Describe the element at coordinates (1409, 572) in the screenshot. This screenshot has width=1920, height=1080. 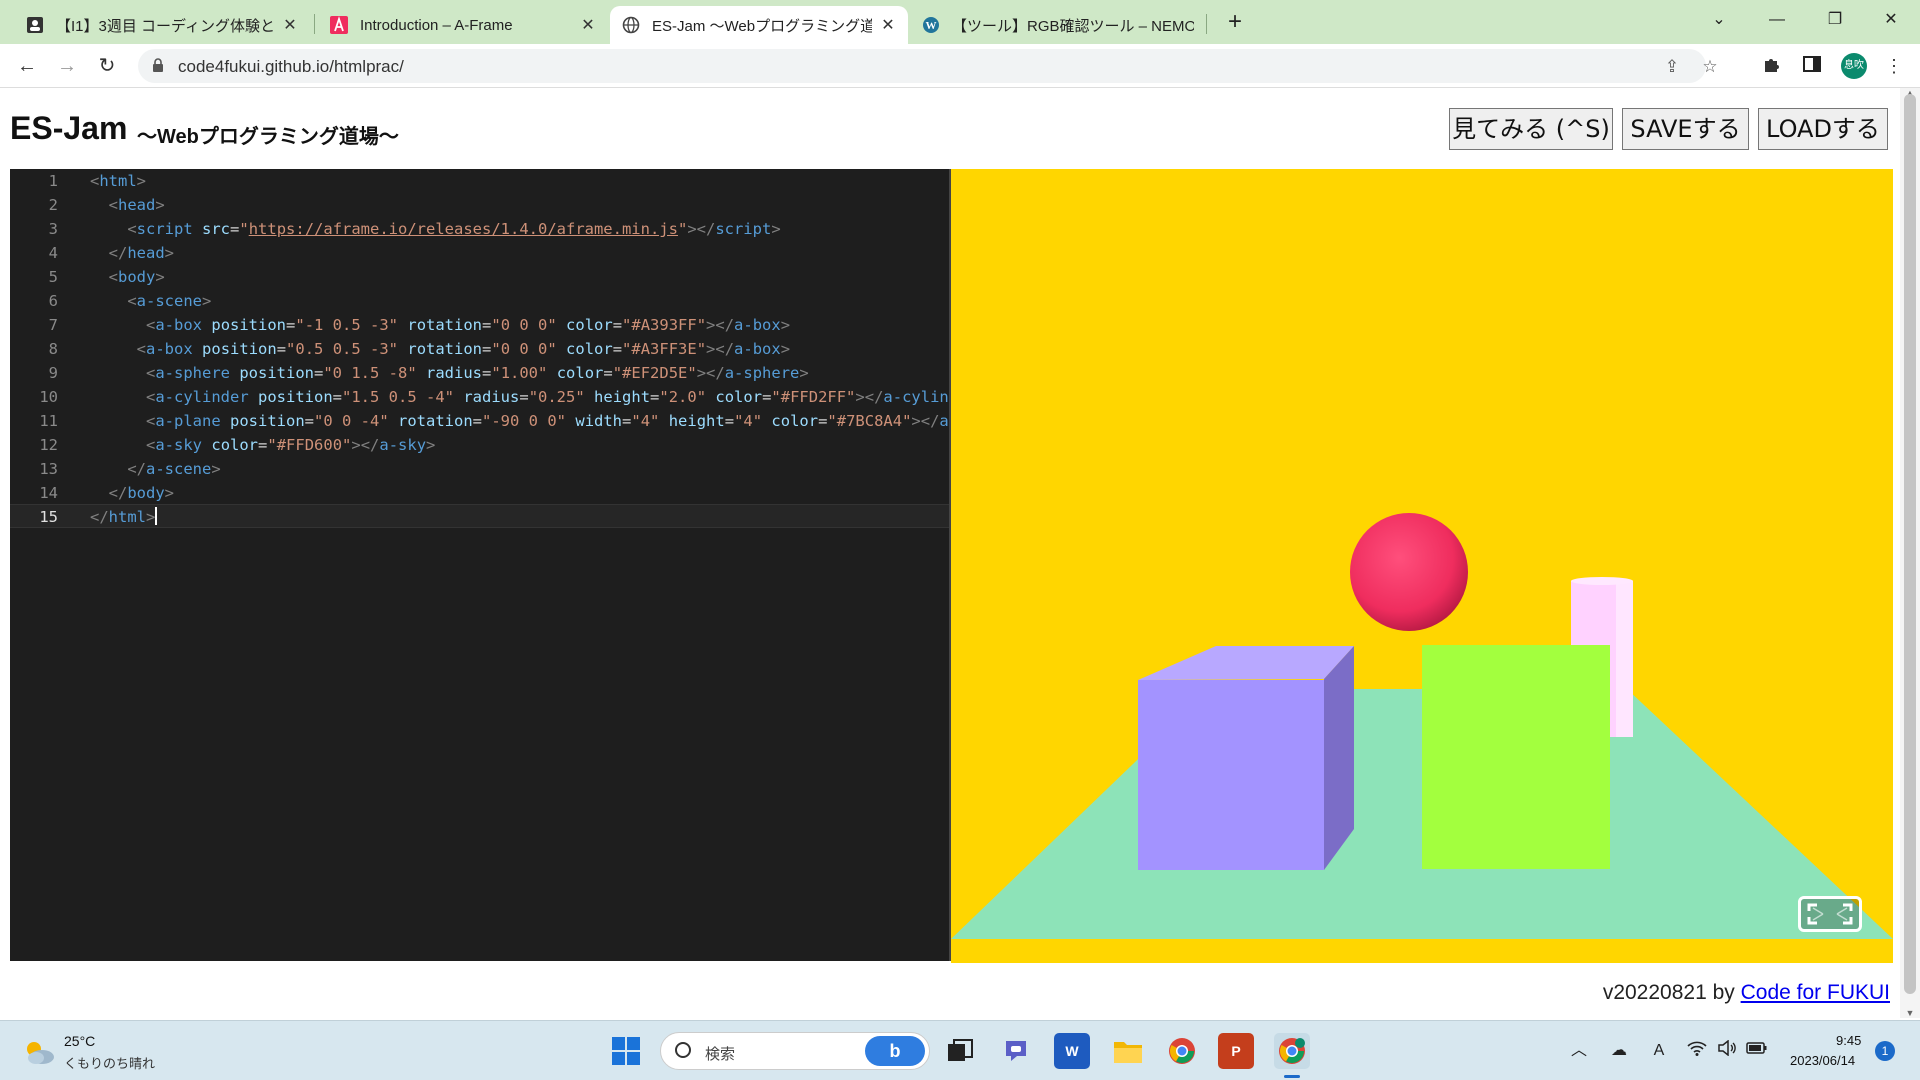
I see `sphere` at that location.